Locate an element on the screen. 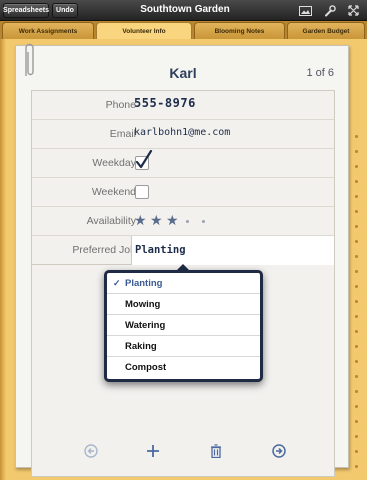 Image resolution: width=367 pixels, height=480 pixels. tab-garden-budget: Garden Budget is located at coordinates (326, 30).